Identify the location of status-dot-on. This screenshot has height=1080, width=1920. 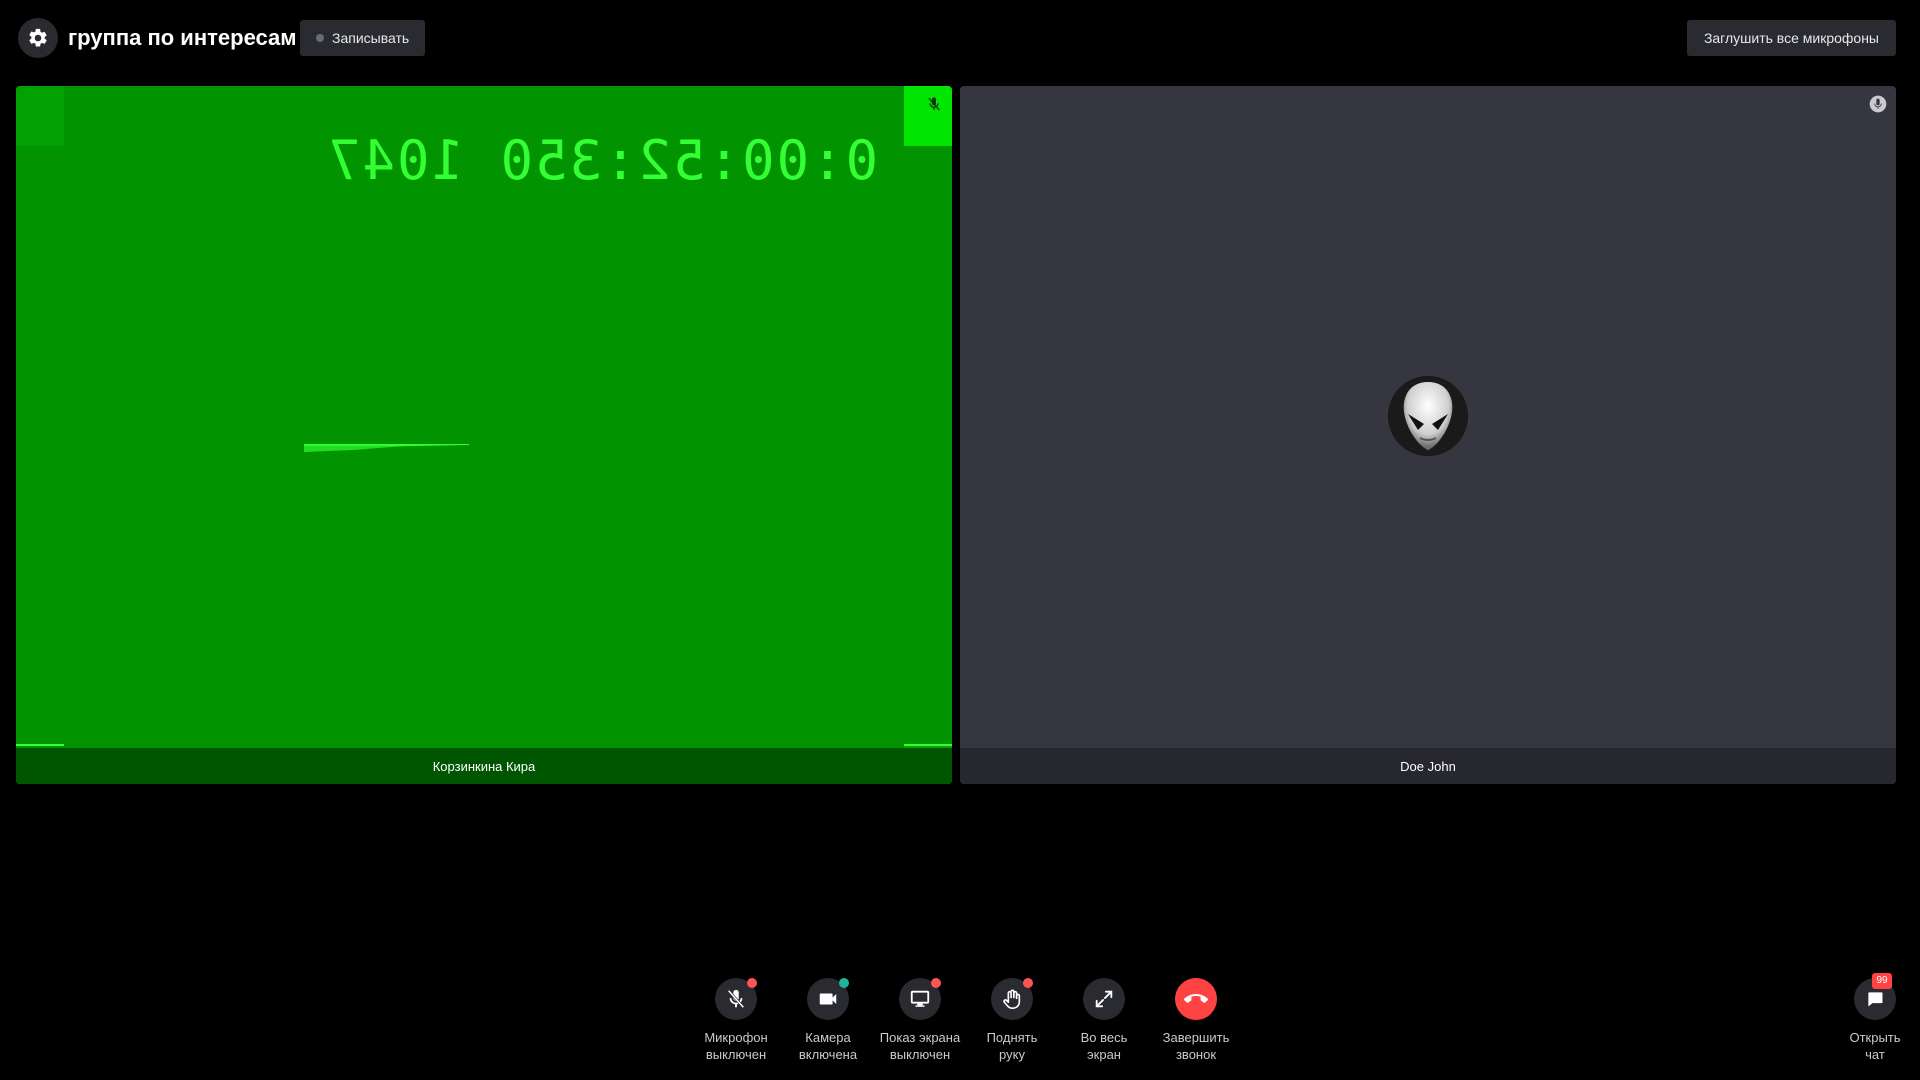
(844, 983).